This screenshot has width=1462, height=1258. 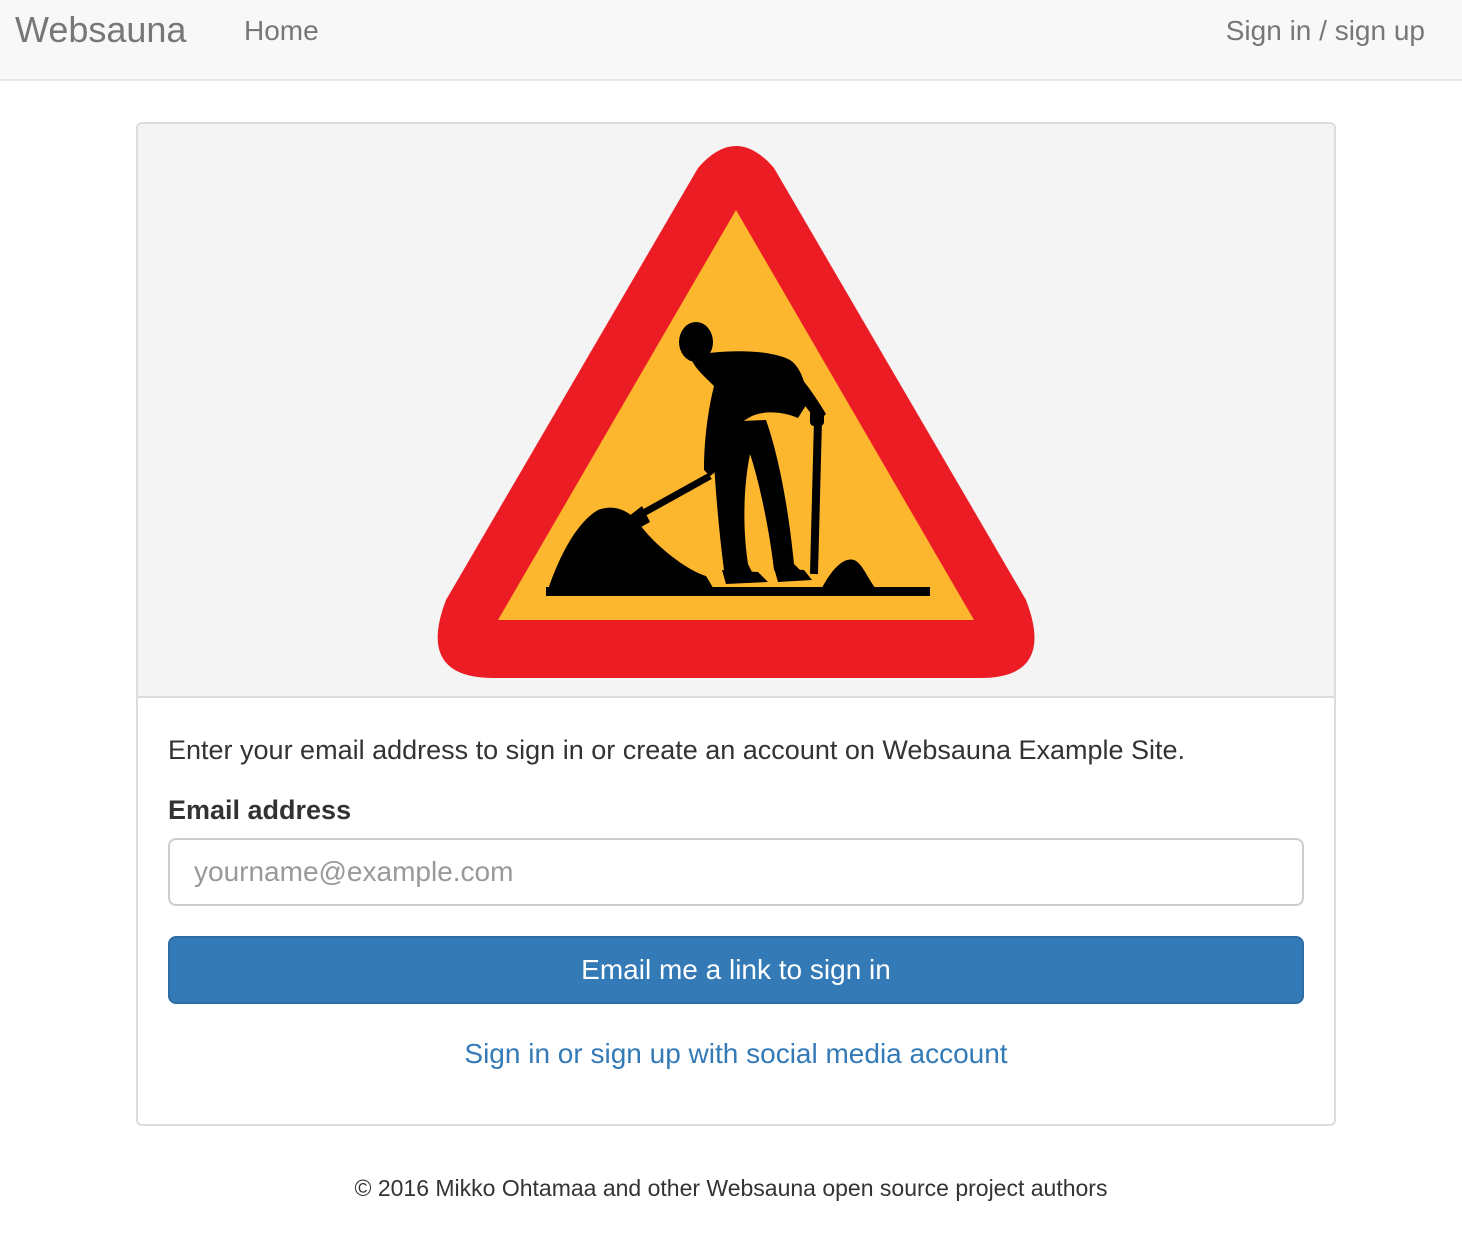 I want to click on email-label: Email address, so click(x=260, y=810).